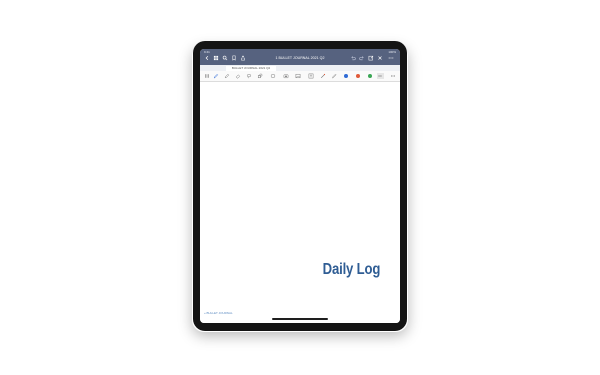 The width and height of the screenshot is (600, 375). I want to click on drawing-toolbar, so click(300, 76).